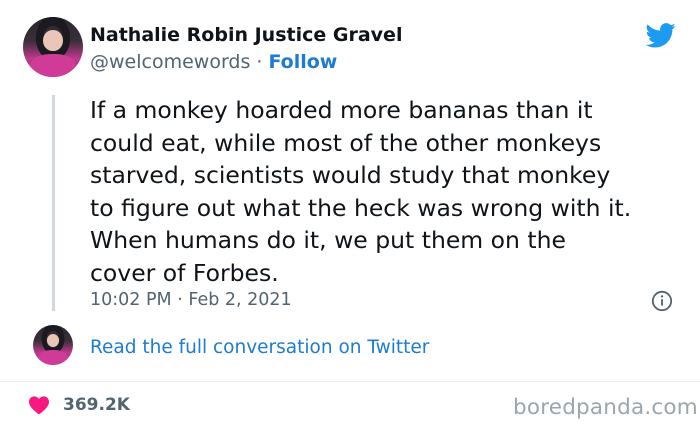 The image size is (700, 431). I want to click on like-count: 369.2K, so click(96, 405).